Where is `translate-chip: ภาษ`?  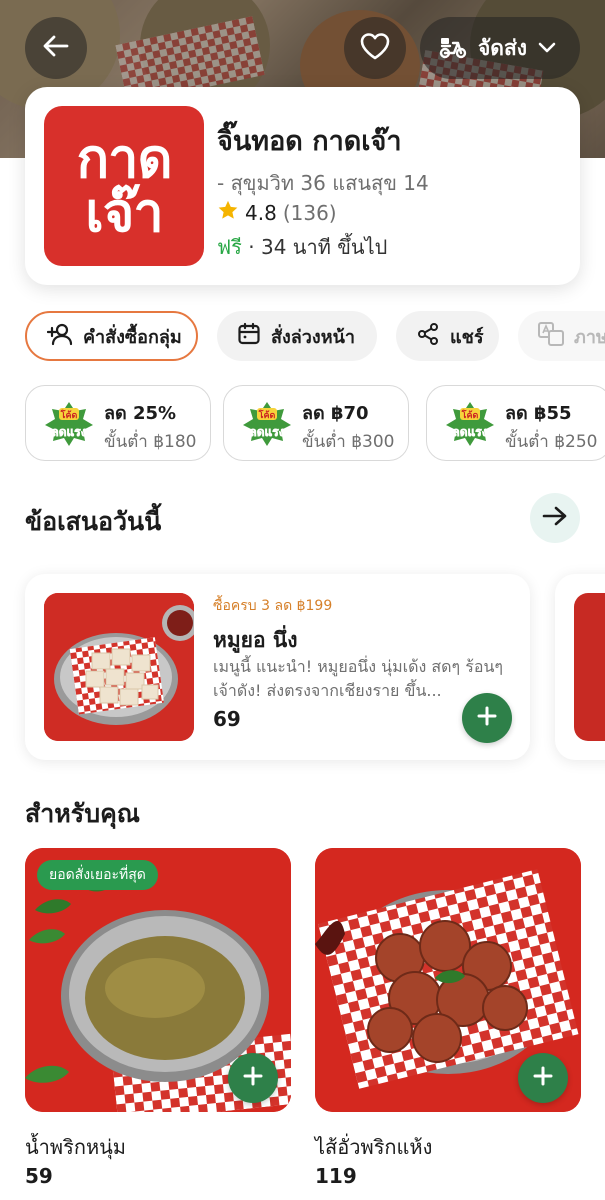 translate-chip: ภาษ is located at coordinates (561, 336).